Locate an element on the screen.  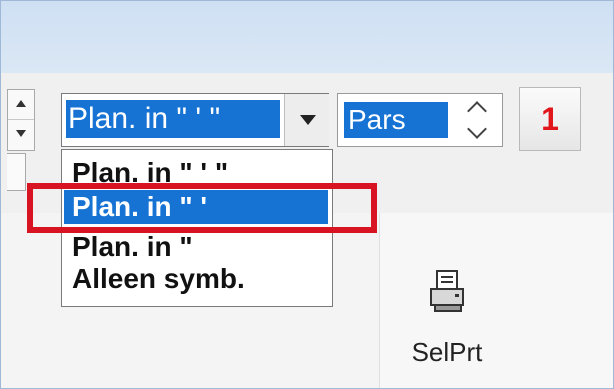
selprt-label: SelPrt is located at coordinates (447, 352).